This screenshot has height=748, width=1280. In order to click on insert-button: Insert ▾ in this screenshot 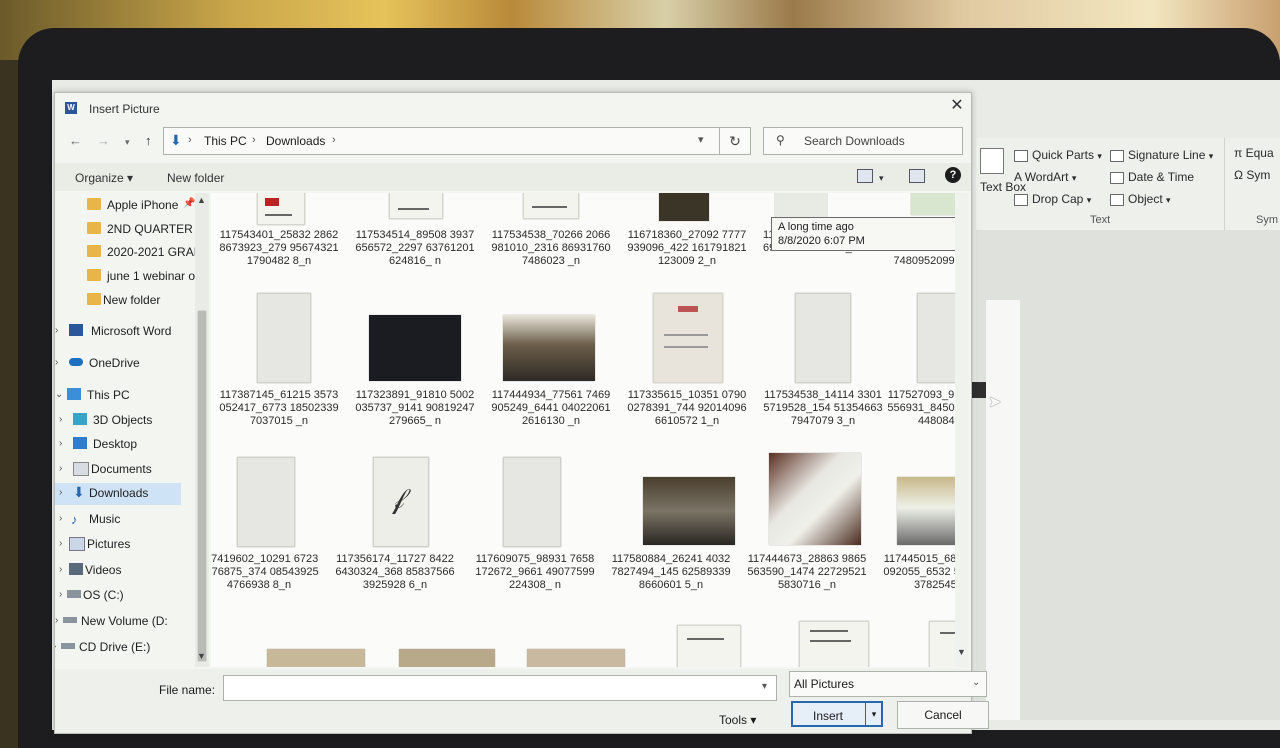, I will do `click(837, 714)`.